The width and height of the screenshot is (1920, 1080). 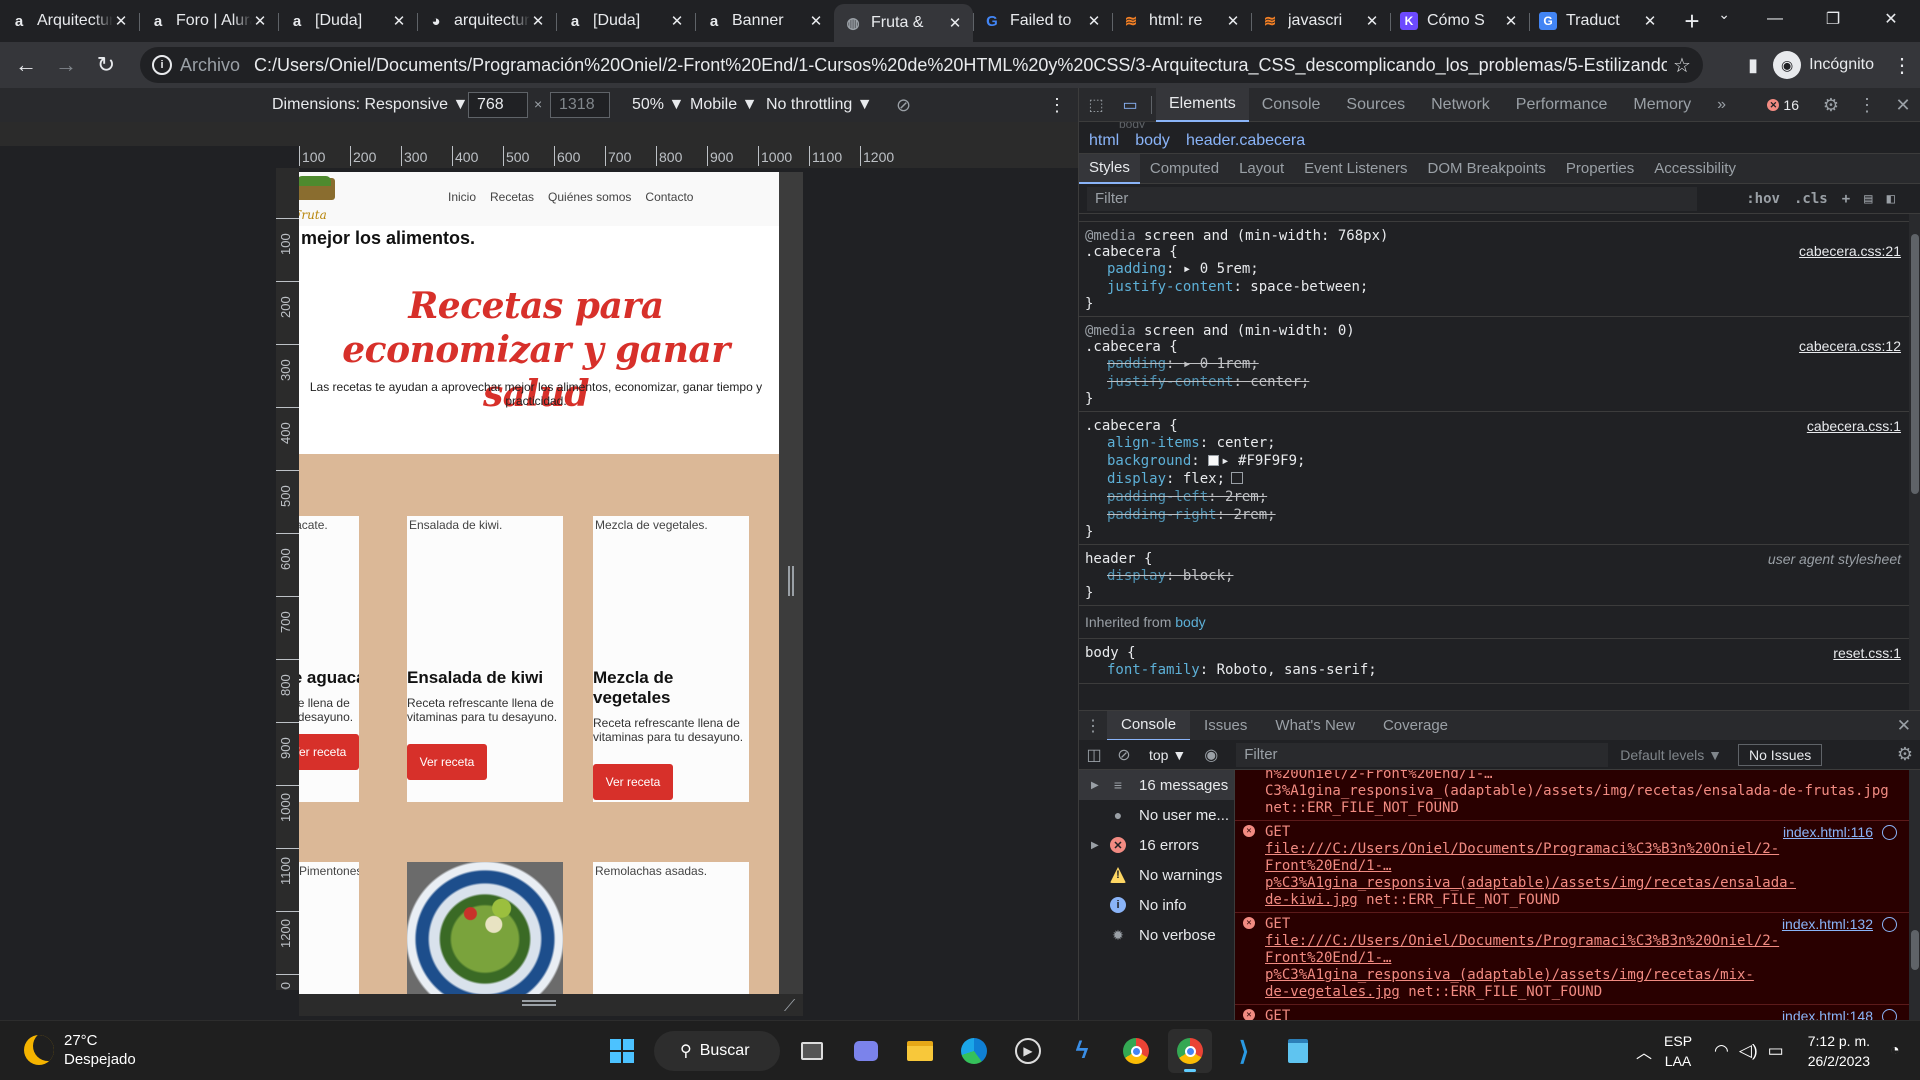 I want to click on settings-gear-icon: ⚙, so click(x=1831, y=105).